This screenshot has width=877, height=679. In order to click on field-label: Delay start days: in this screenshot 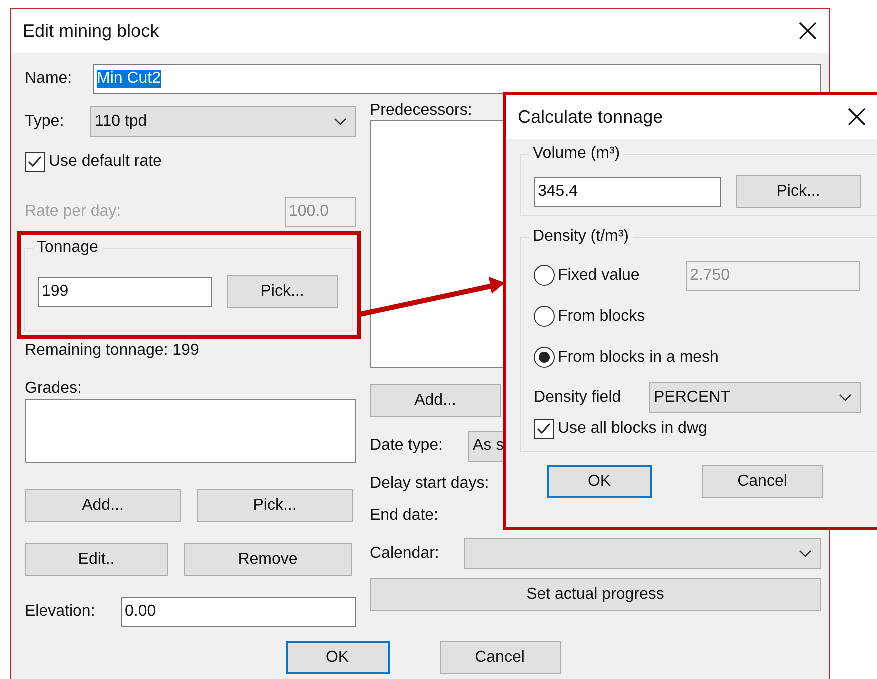, I will do `click(430, 484)`.